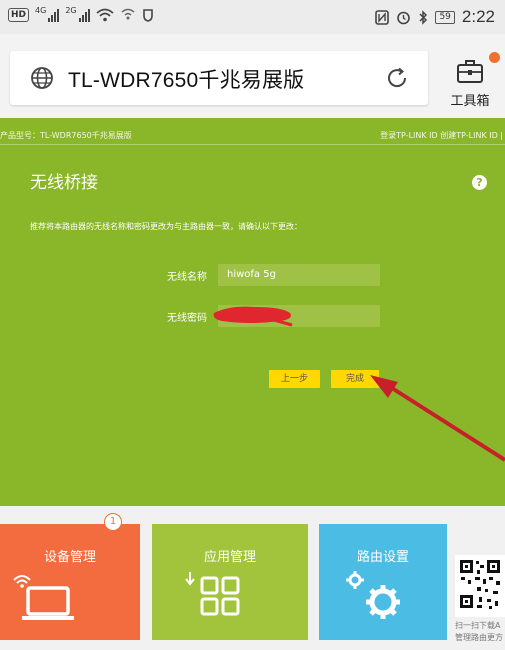 The image size is (505, 650). Describe the element at coordinates (470, 101) in the screenshot. I see `toolbox-label: 工具箱` at that location.